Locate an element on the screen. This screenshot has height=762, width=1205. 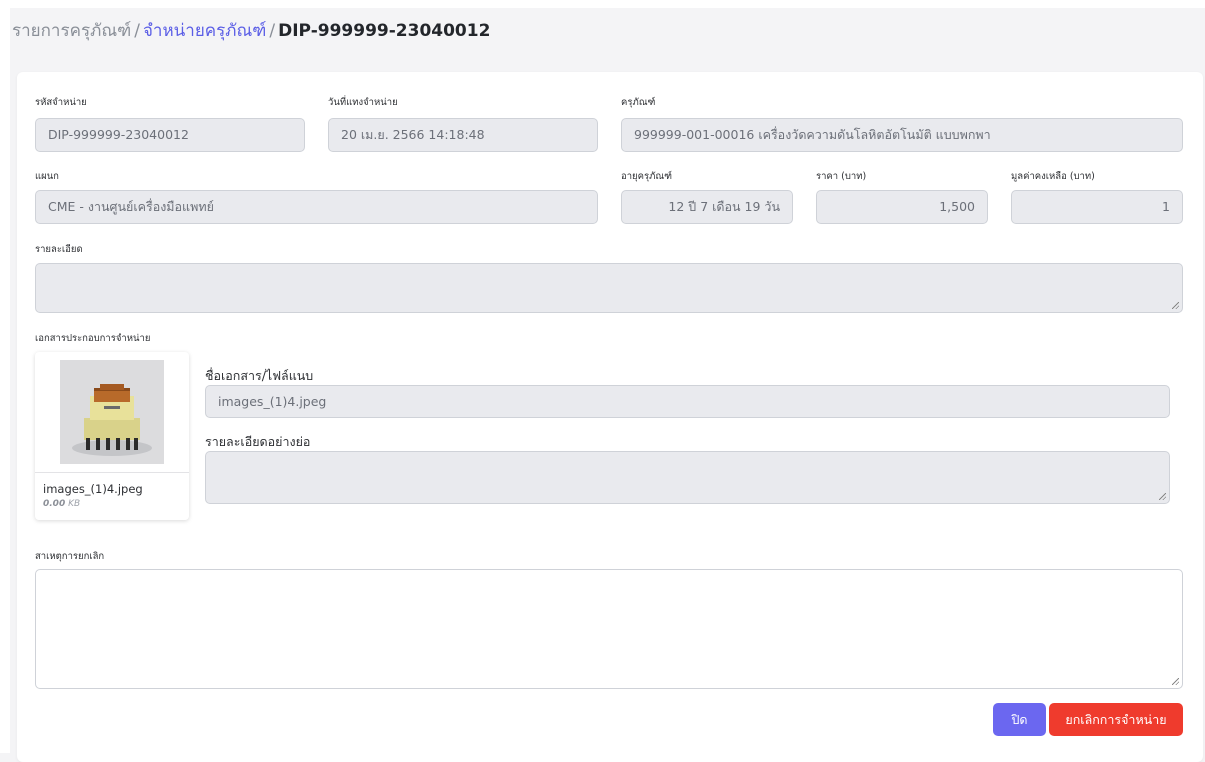
transformer-image-icon is located at coordinates (112, 412).